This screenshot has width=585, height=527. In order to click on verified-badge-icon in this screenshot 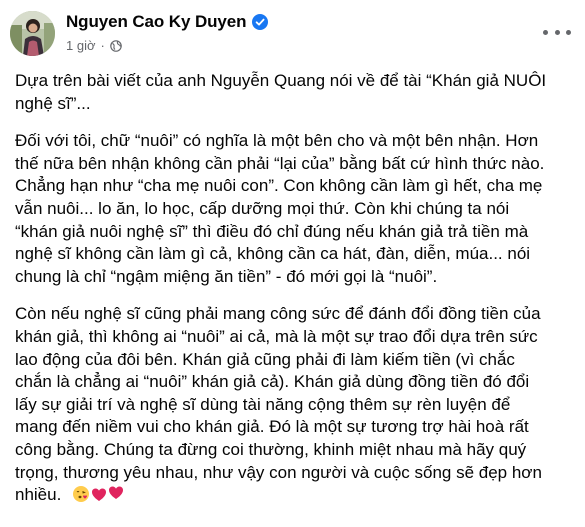, I will do `click(260, 22)`.